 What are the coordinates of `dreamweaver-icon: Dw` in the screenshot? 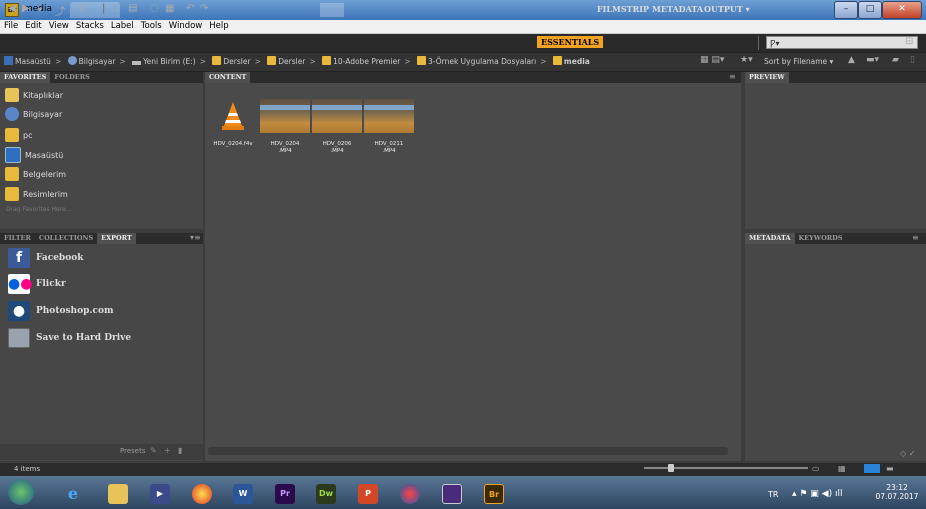 It's located at (326, 494).